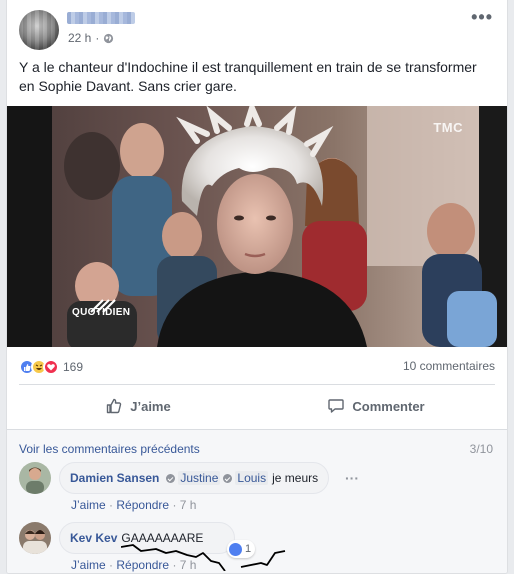 The image size is (514, 574). I want to click on globe-icon, so click(108, 38).